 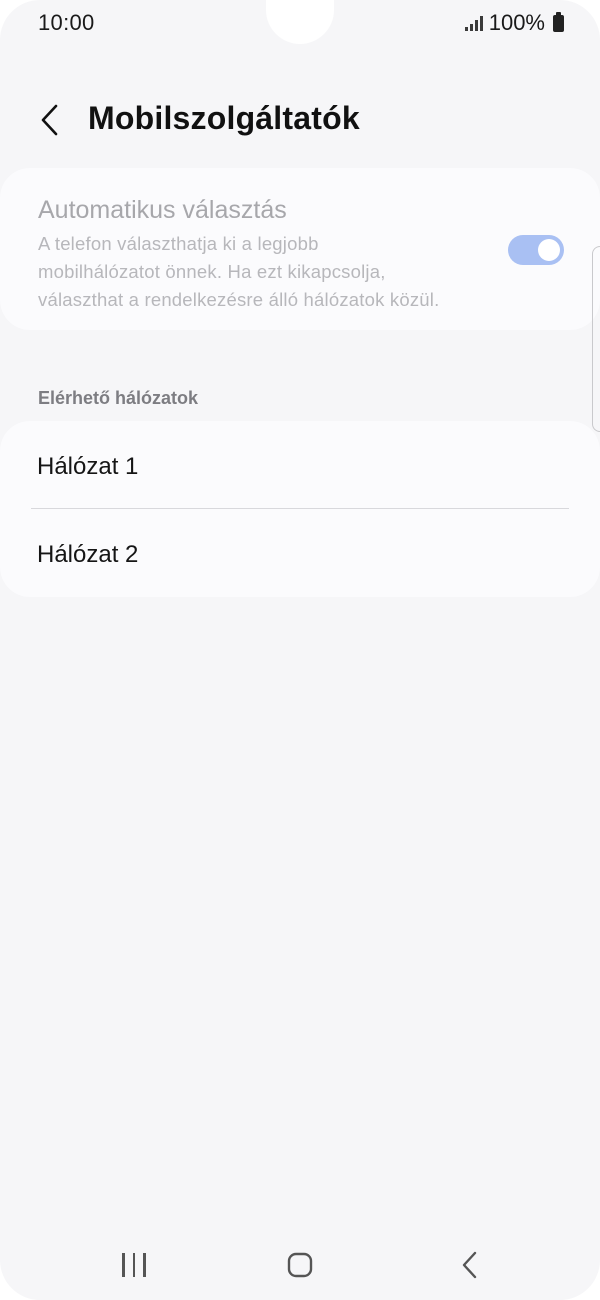 What do you see at coordinates (558, 21) in the screenshot?
I see `battery-icon` at bounding box center [558, 21].